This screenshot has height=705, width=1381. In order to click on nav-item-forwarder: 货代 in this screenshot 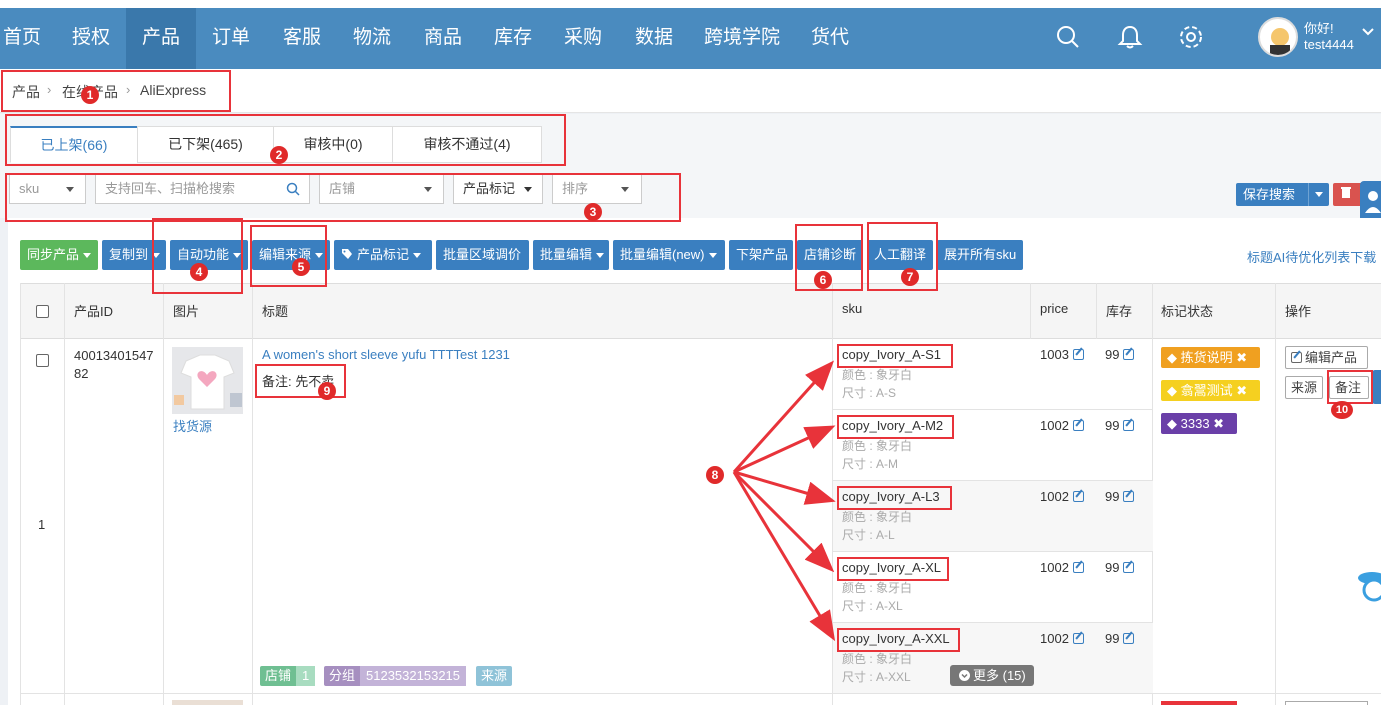, I will do `click(830, 38)`.